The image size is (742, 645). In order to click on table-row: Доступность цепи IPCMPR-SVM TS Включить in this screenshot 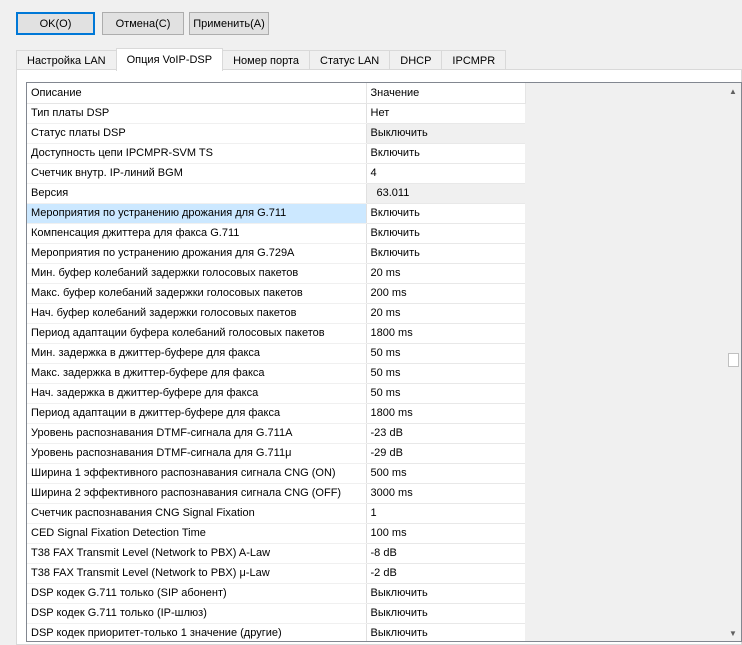, I will do `click(276, 153)`.